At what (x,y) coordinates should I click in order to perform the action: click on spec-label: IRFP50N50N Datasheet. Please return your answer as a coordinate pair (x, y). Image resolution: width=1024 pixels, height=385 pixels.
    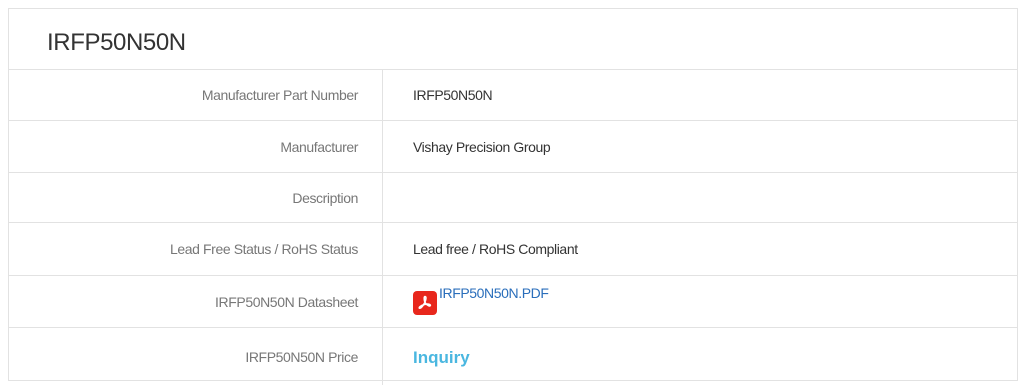
    Looking at the image, I should click on (196, 301).